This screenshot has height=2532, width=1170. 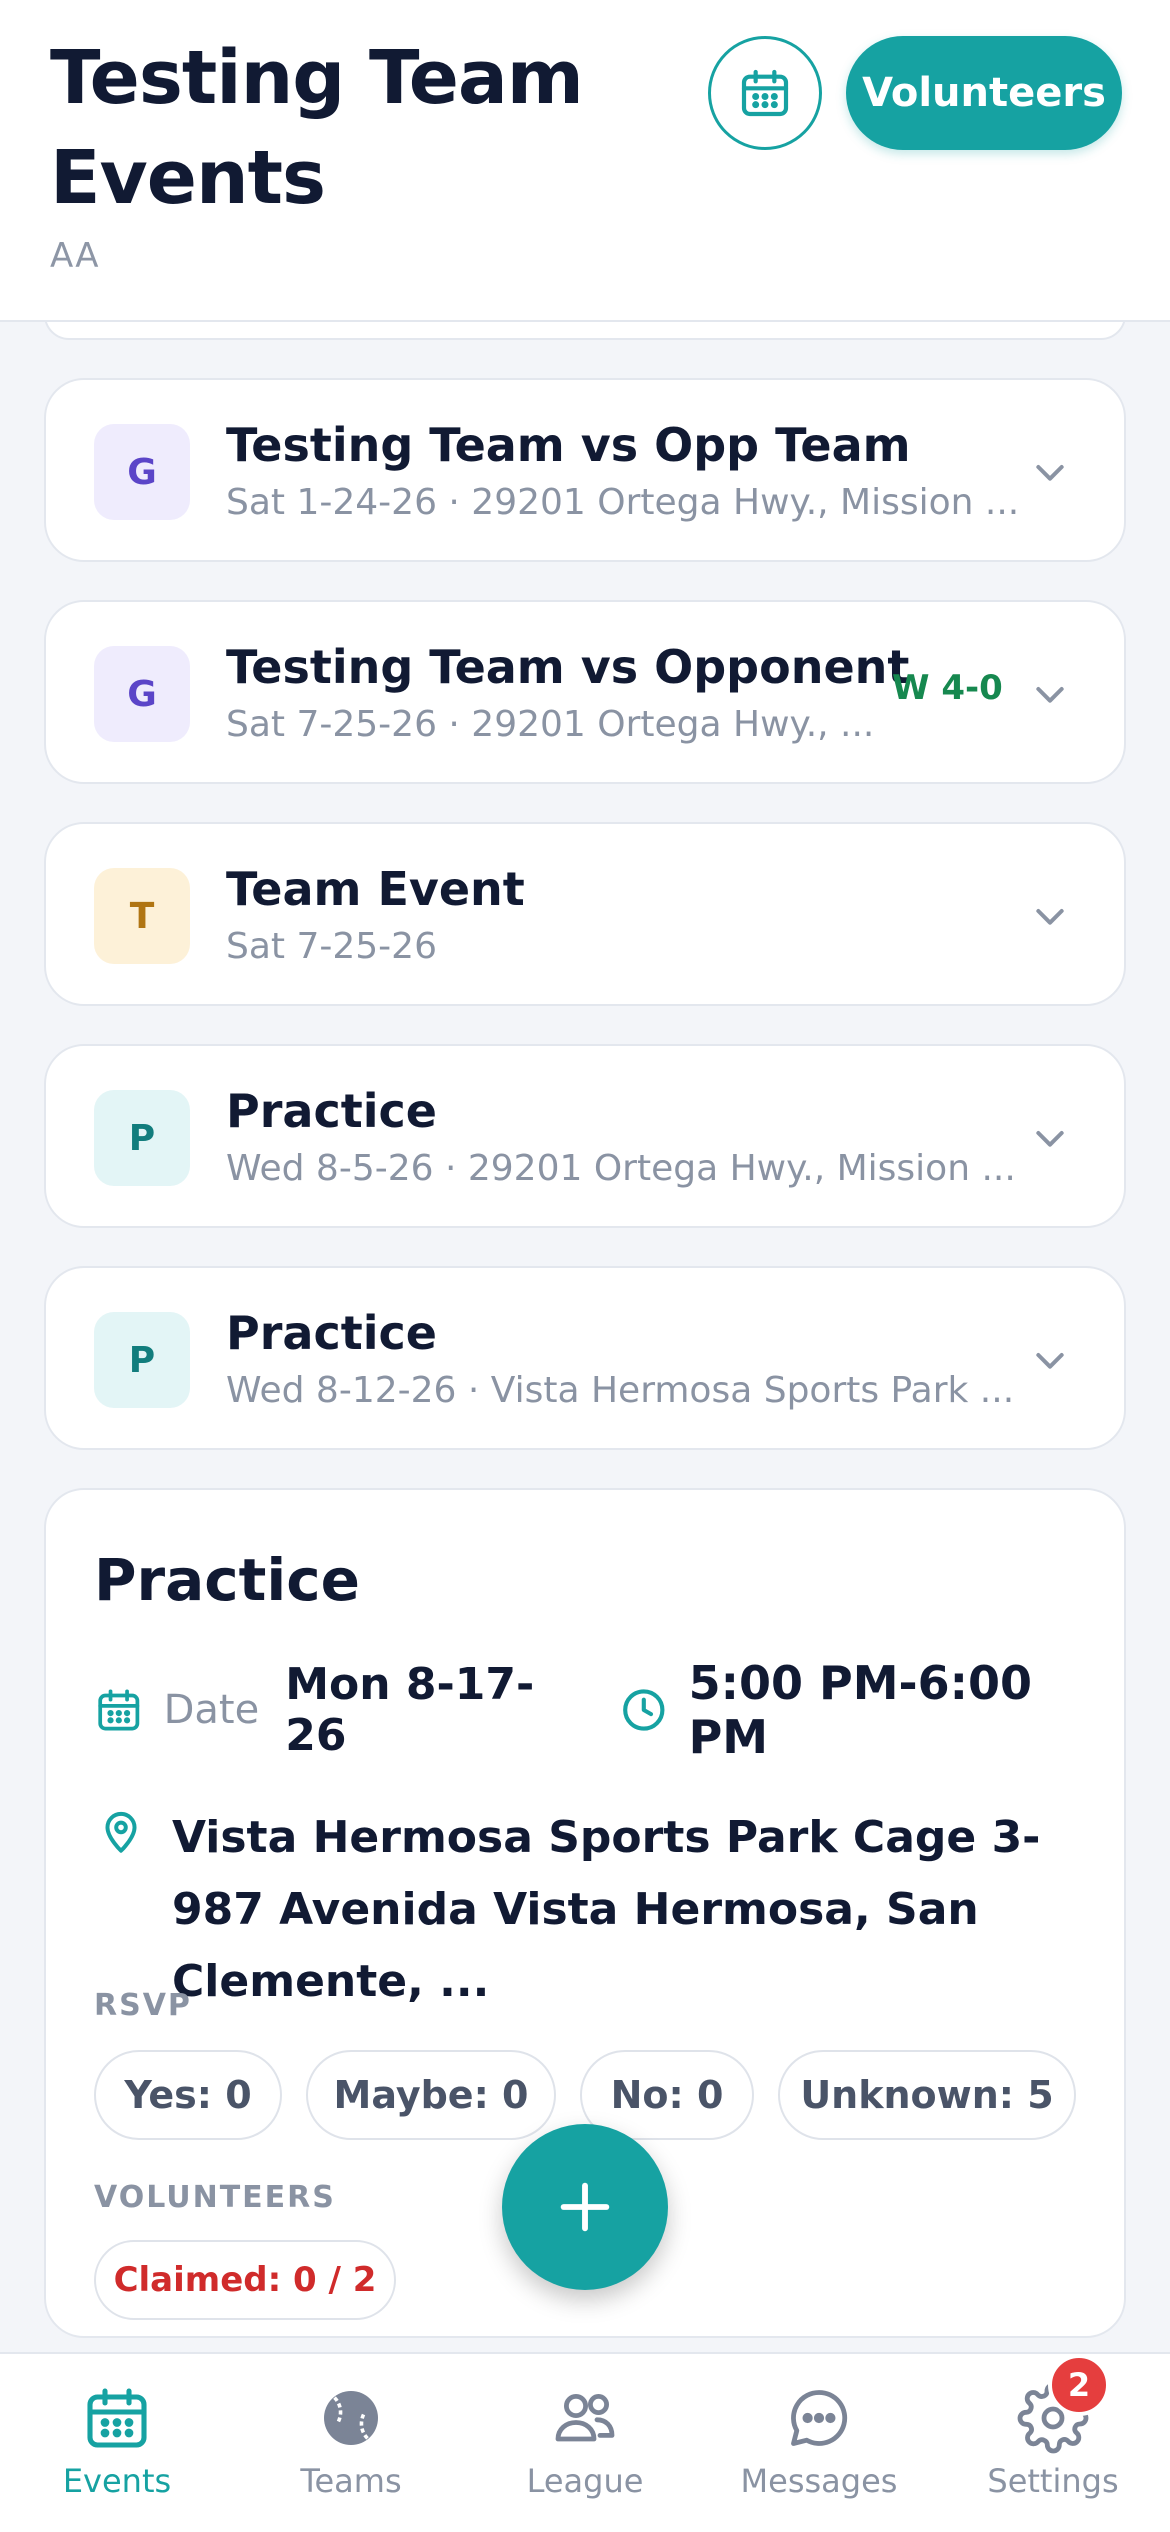 What do you see at coordinates (585, 2418) in the screenshot?
I see `people-icon` at bounding box center [585, 2418].